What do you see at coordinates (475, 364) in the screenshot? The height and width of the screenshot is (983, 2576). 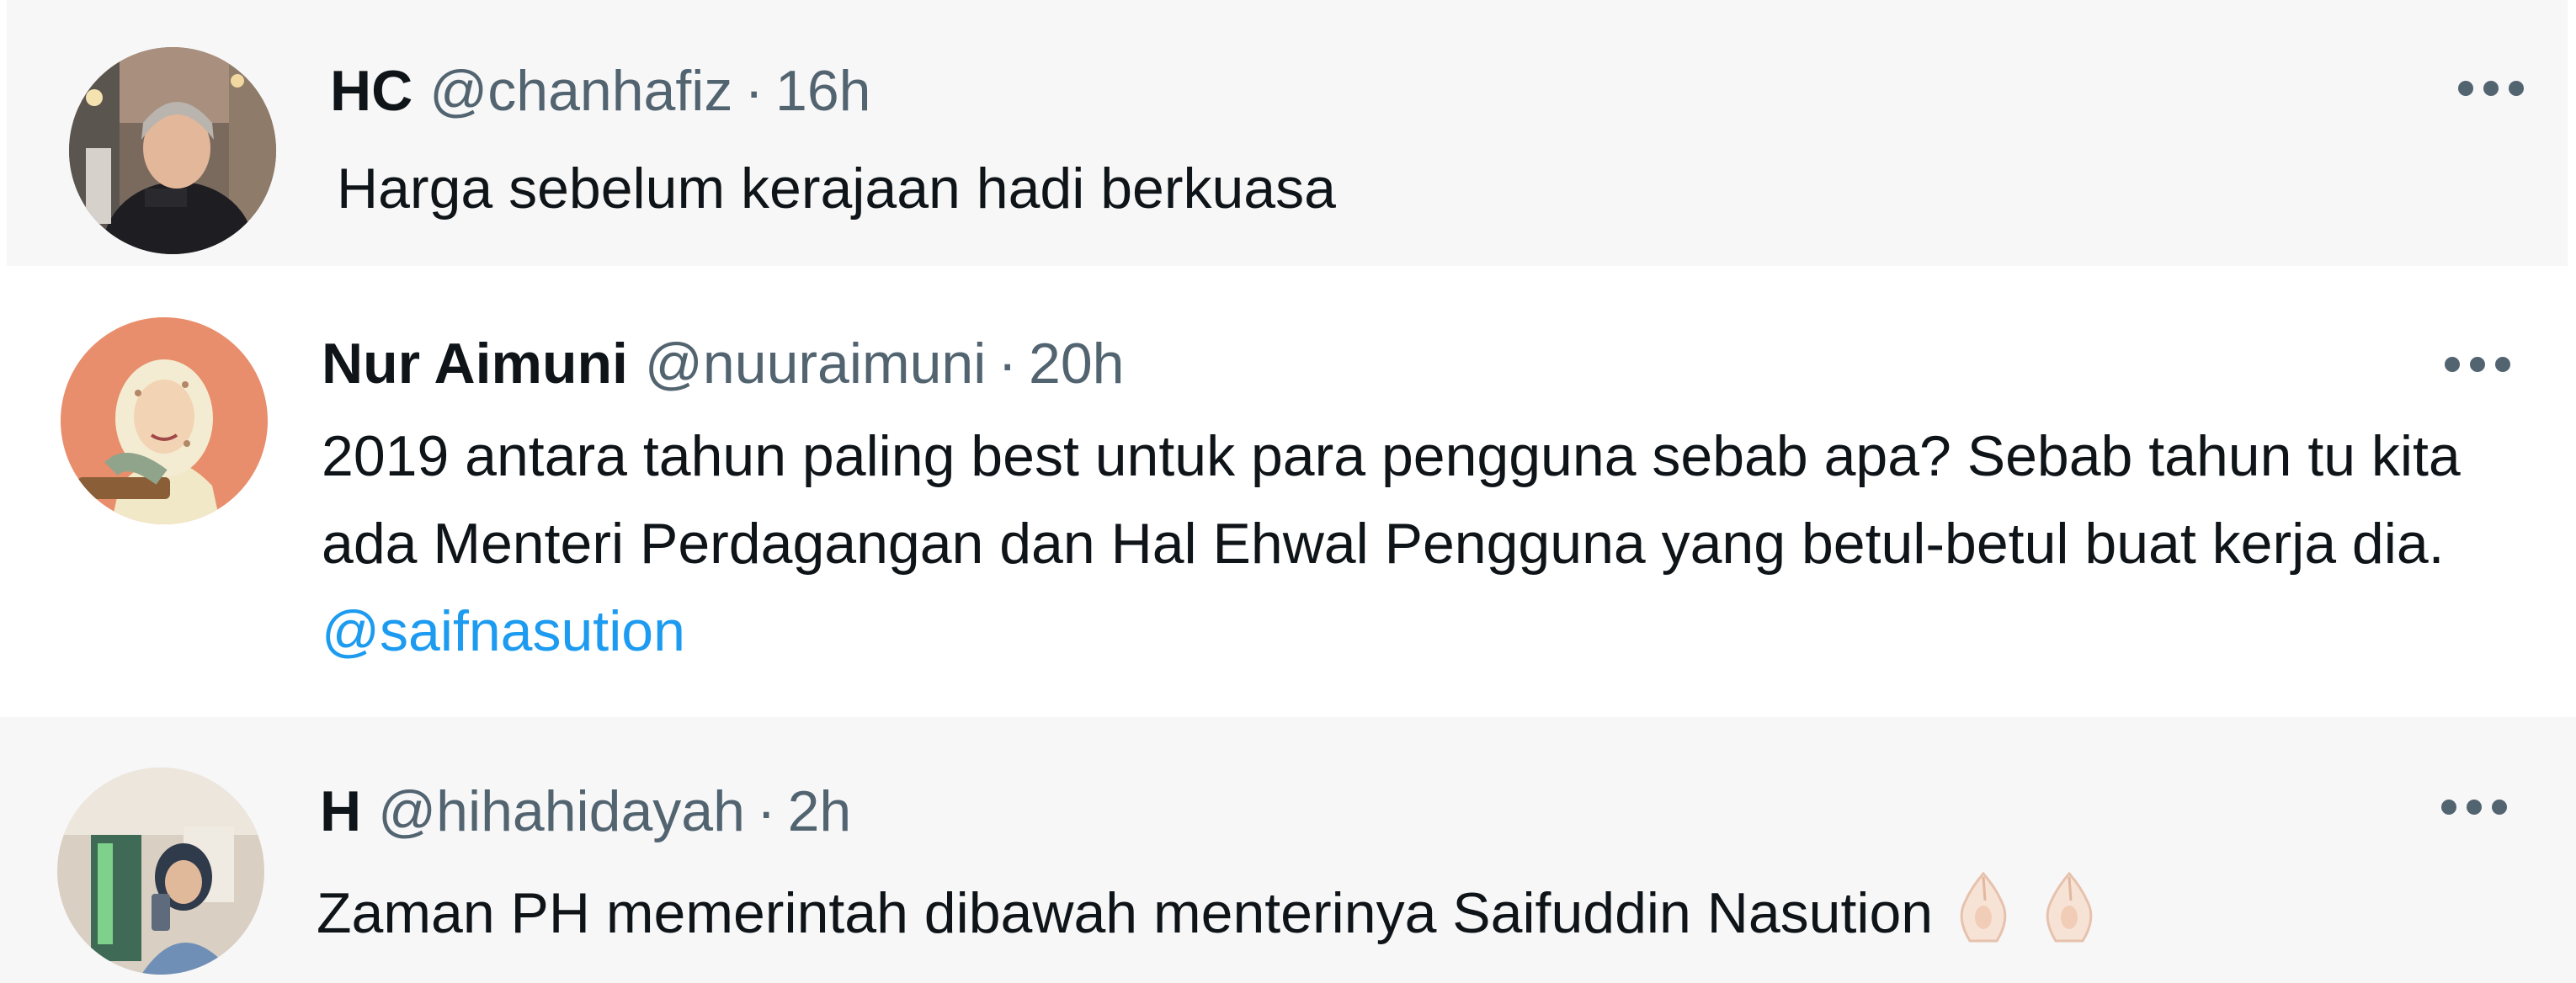 I see `display-name: Nur Aimuni` at bounding box center [475, 364].